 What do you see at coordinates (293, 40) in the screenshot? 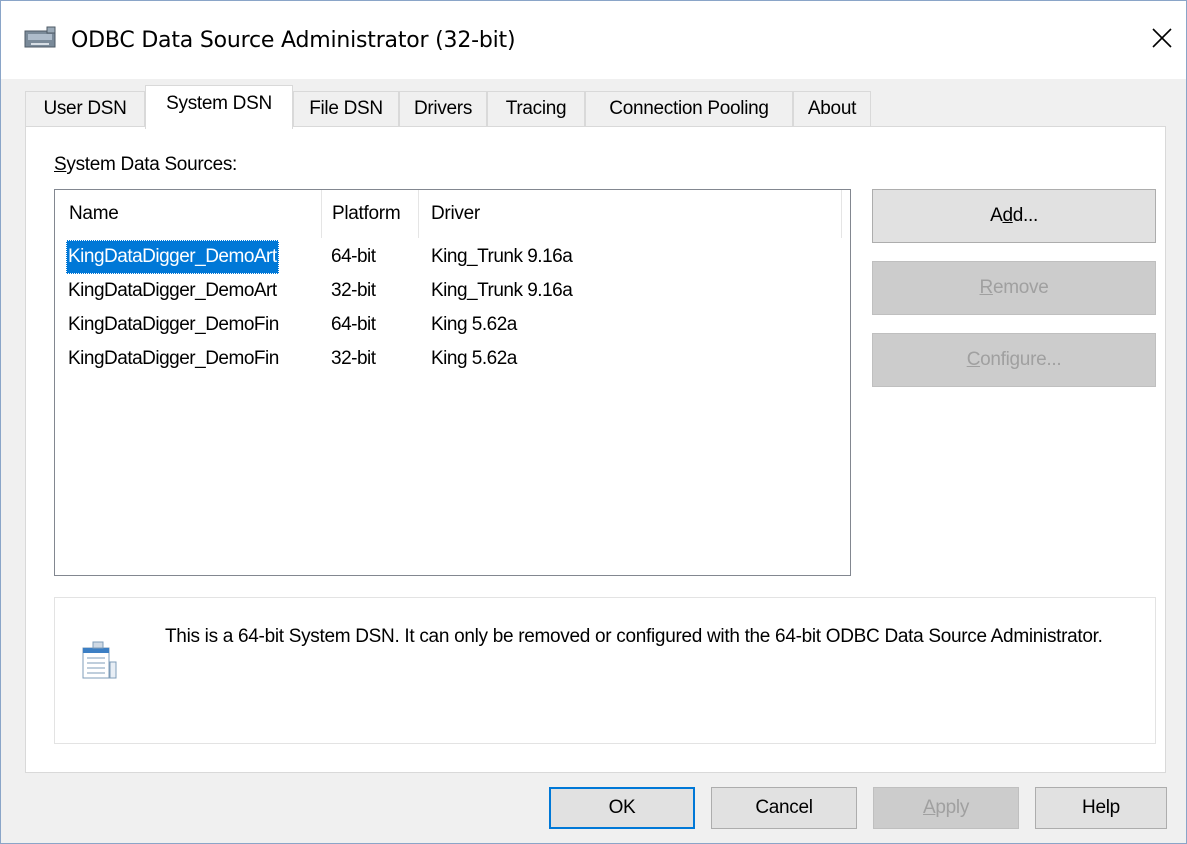
I see `window-title: ODBC Data Source Administrator (32-bit)` at bounding box center [293, 40].